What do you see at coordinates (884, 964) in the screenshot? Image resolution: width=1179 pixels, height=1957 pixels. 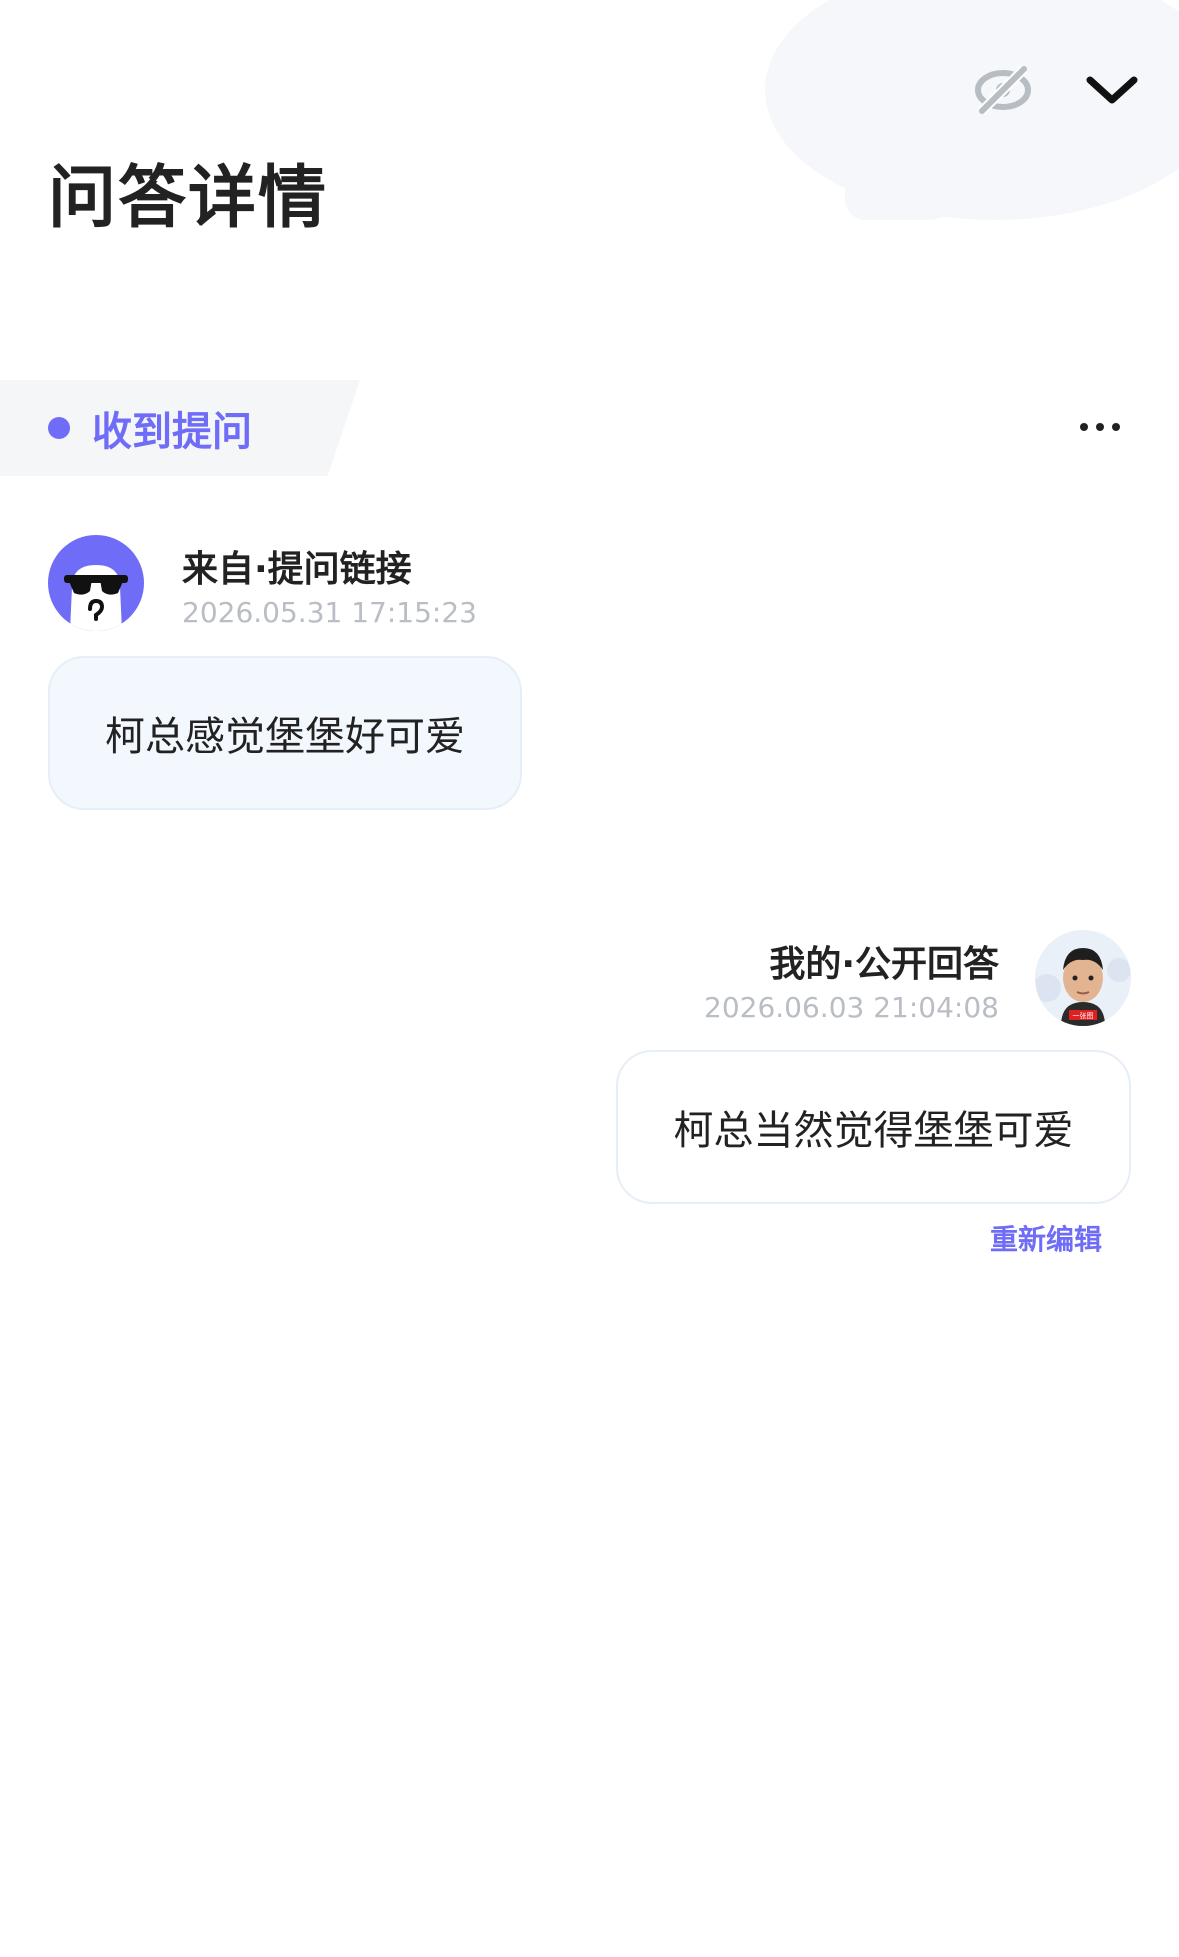 I see `answer-author: 我的·公开回答` at bounding box center [884, 964].